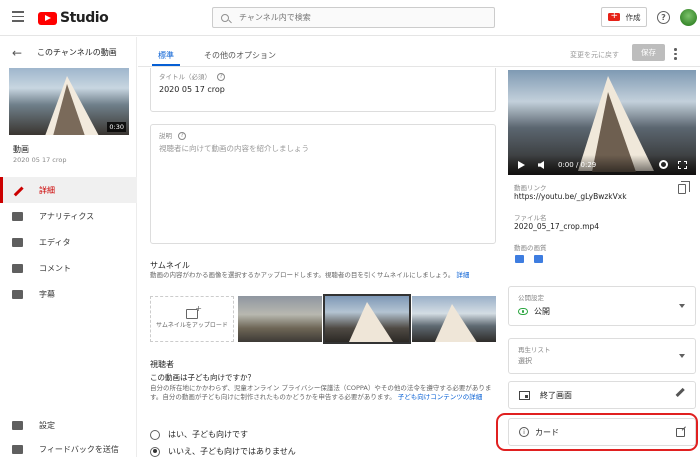 The height and width of the screenshot is (457, 700). What do you see at coordinates (663, 164) in the screenshot?
I see `settings-gear-icon` at bounding box center [663, 164].